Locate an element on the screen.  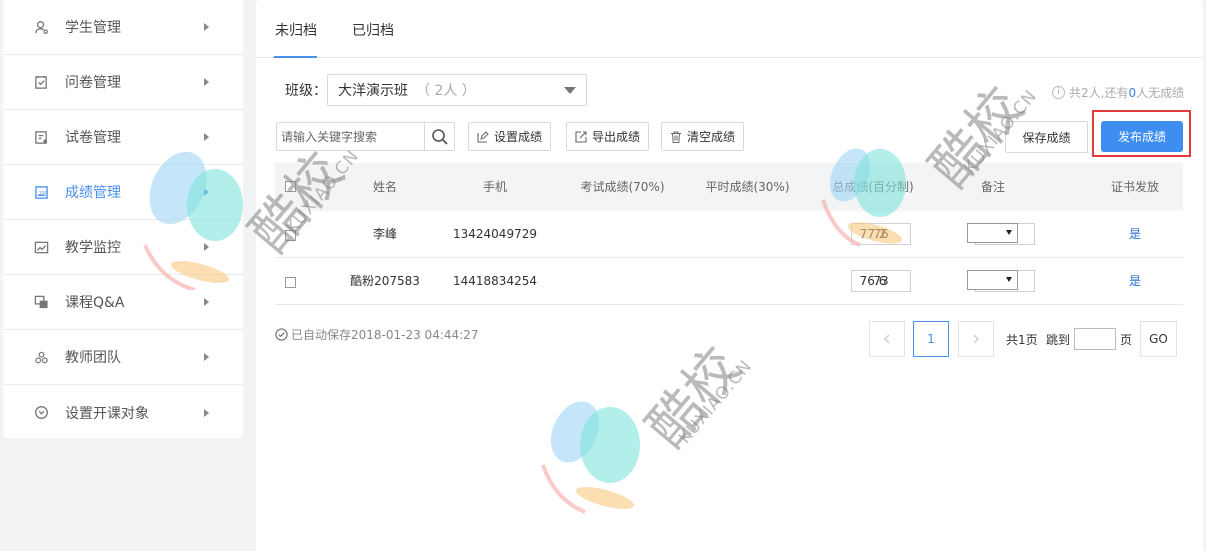
tab-unarchived: 未归档 is located at coordinates (296, 30).